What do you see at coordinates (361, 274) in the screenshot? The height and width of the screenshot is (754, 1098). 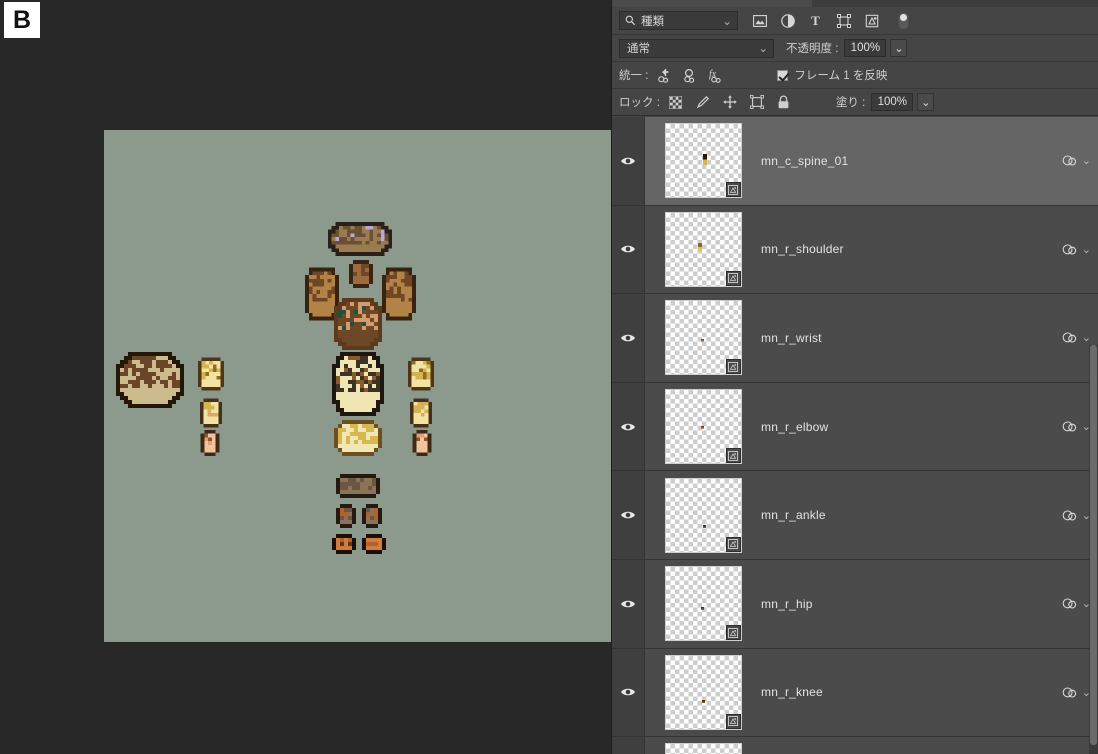 I see `sprite-part-hair-center` at bounding box center [361, 274].